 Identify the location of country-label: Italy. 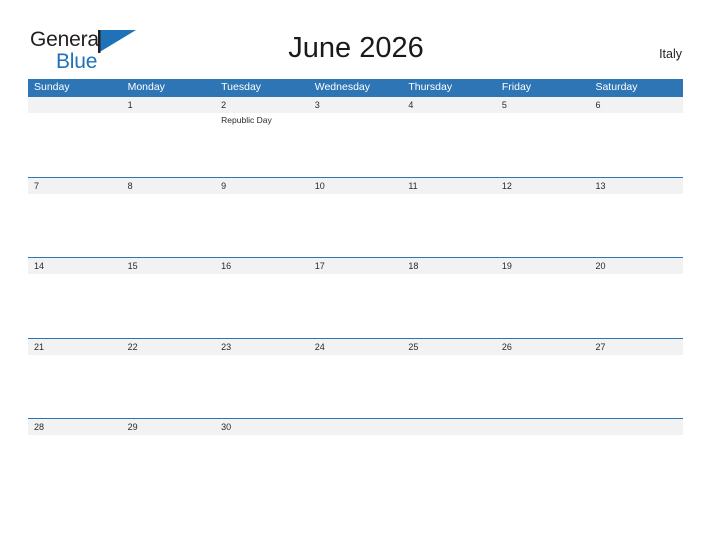
(670, 54).